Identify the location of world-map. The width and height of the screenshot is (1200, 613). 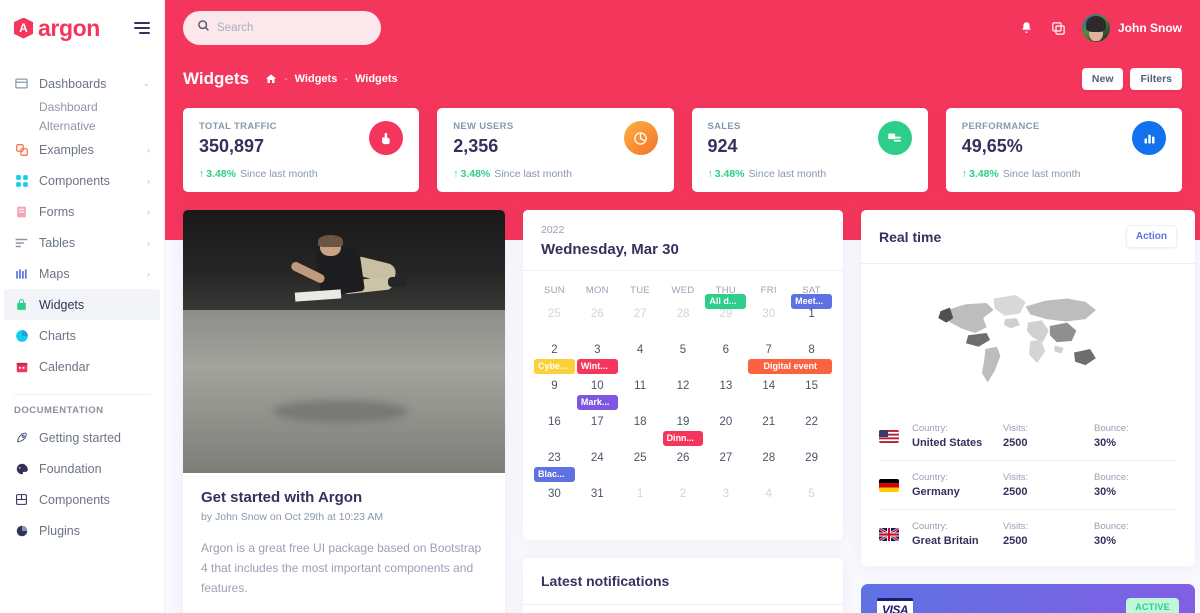
(1028, 338).